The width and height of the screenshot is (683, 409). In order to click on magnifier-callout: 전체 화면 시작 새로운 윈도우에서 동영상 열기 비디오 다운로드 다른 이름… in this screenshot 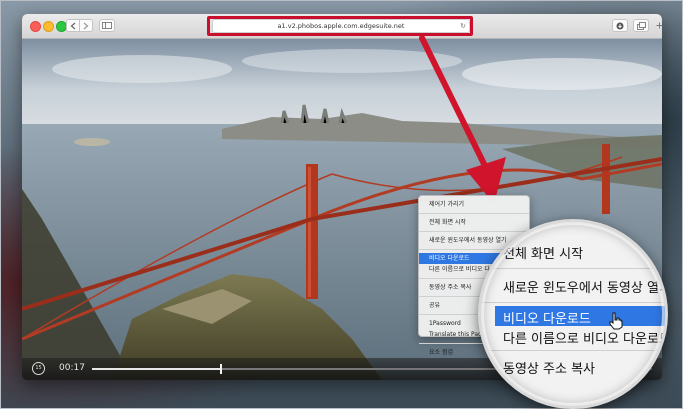, I will do `click(573, 314)`.